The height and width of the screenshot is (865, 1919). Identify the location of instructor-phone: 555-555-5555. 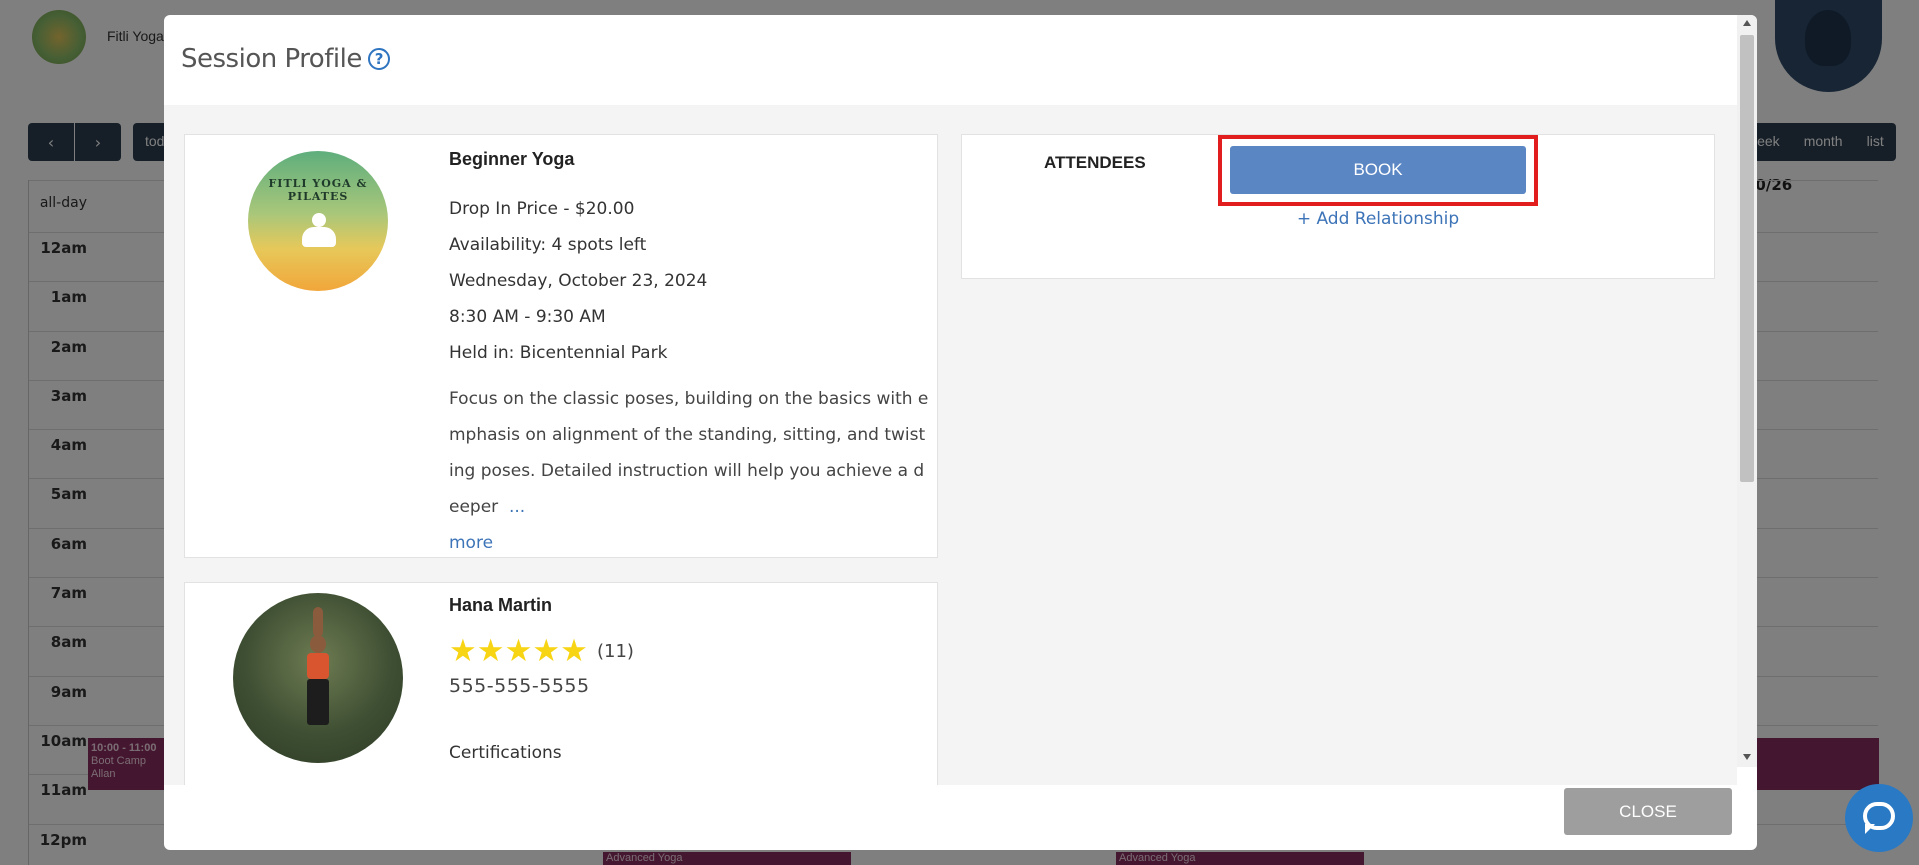
(519, 686).